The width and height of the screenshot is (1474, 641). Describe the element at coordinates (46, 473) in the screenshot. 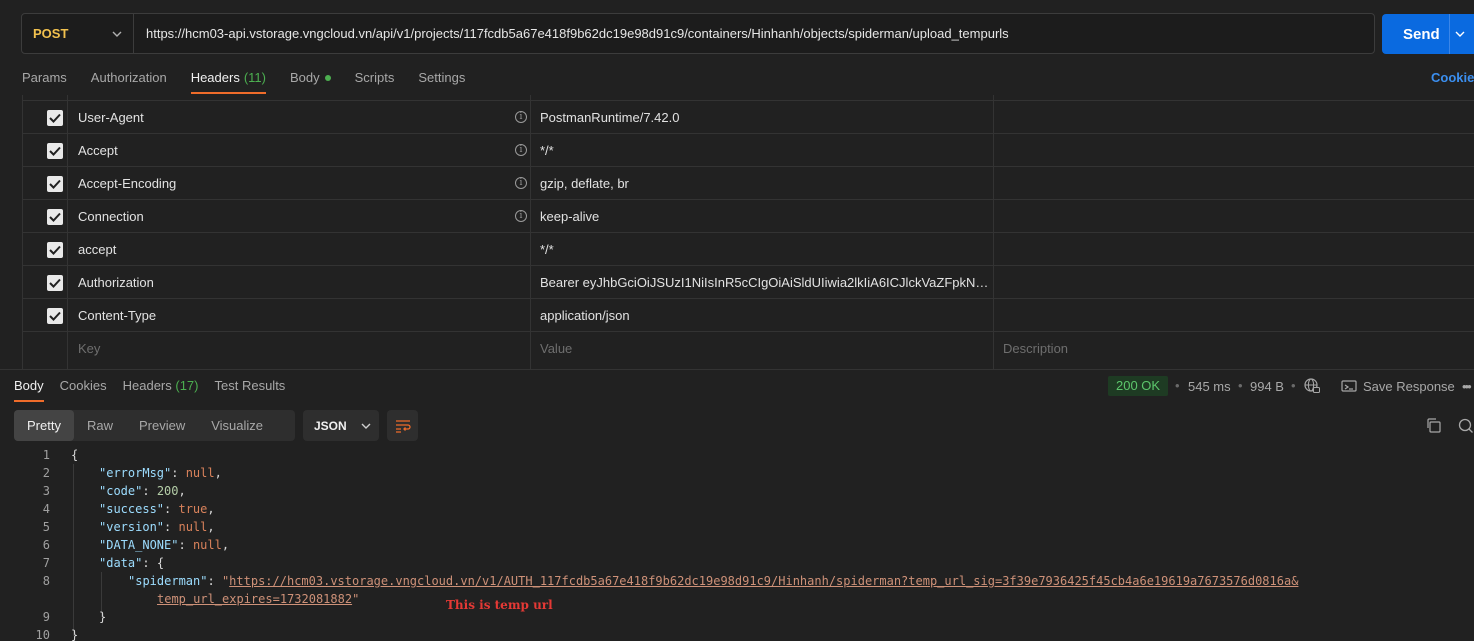

I see `line-number: 2` at that location.